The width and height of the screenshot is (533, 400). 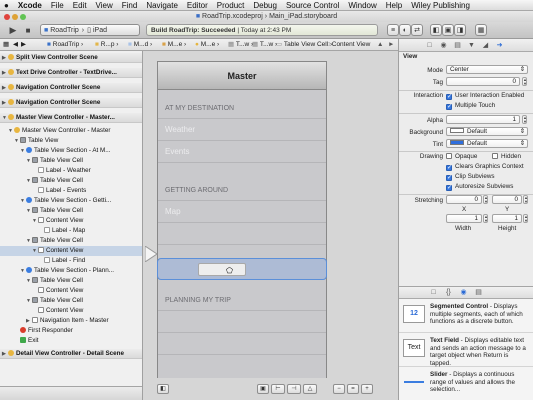 What do you see at coordinates (90, 30) in the screenshot?
I see `scheme-selector: ■ RoadTrip › ▯ iPad` at bounding box center [90, 30].